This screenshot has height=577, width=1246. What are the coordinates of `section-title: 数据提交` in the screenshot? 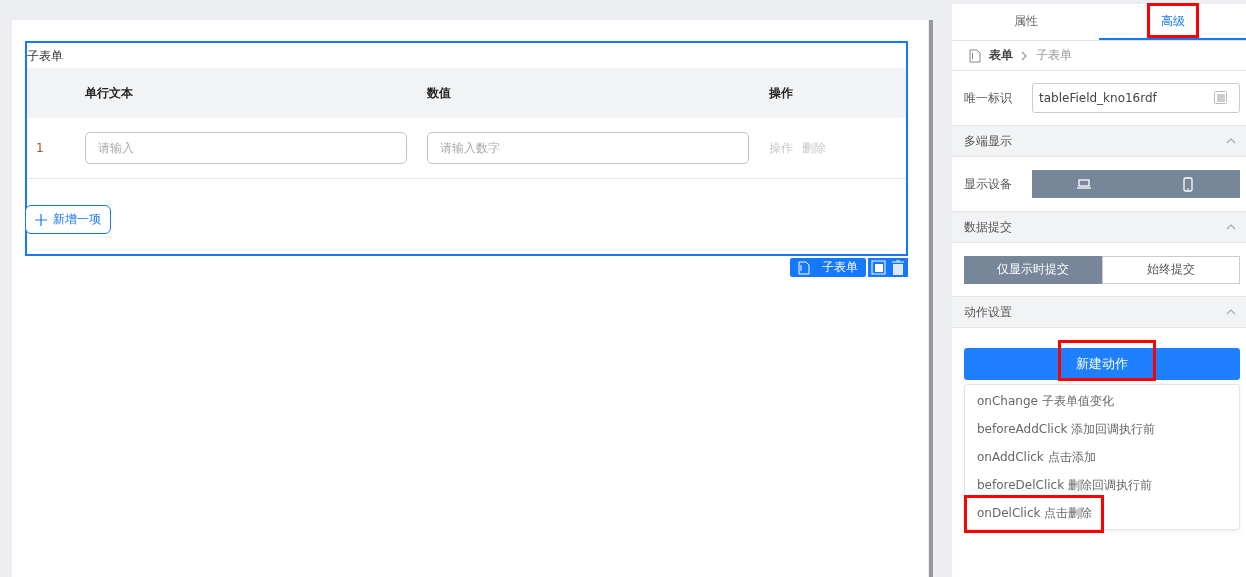 It's located at (988, 227).